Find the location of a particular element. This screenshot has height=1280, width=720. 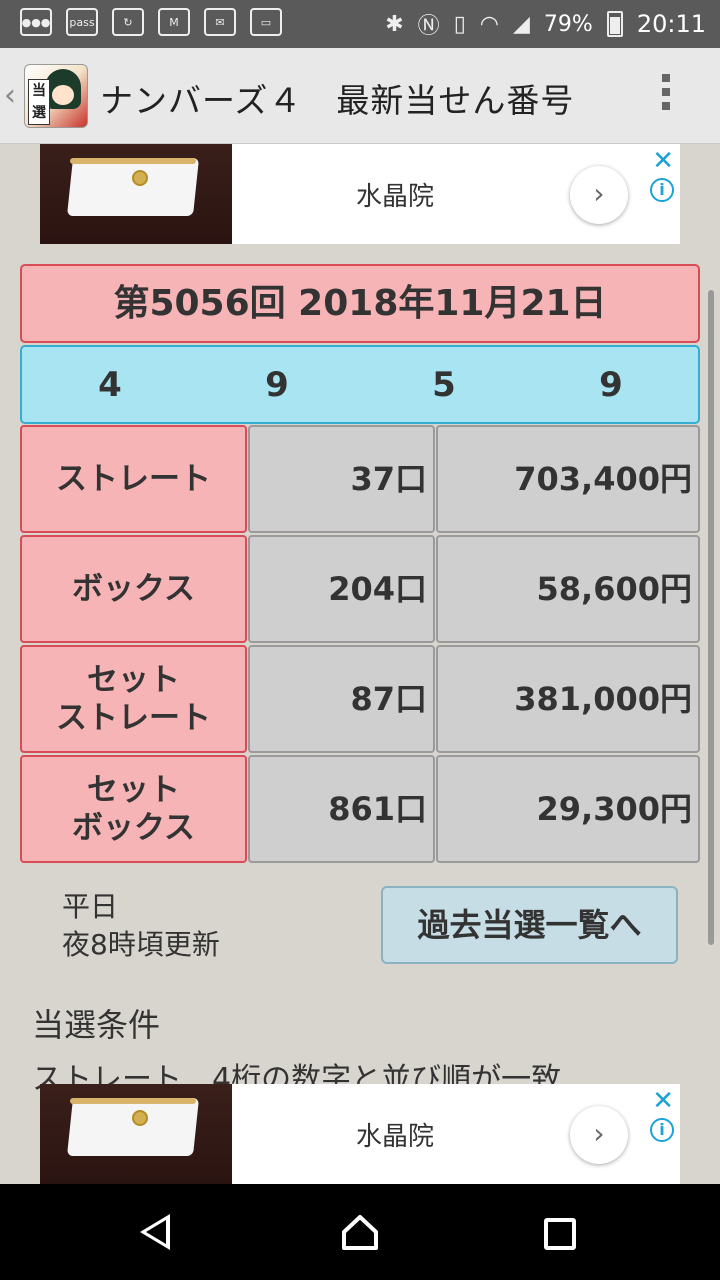

prize-type-label: ストレート is located at coordinates (133, 479).